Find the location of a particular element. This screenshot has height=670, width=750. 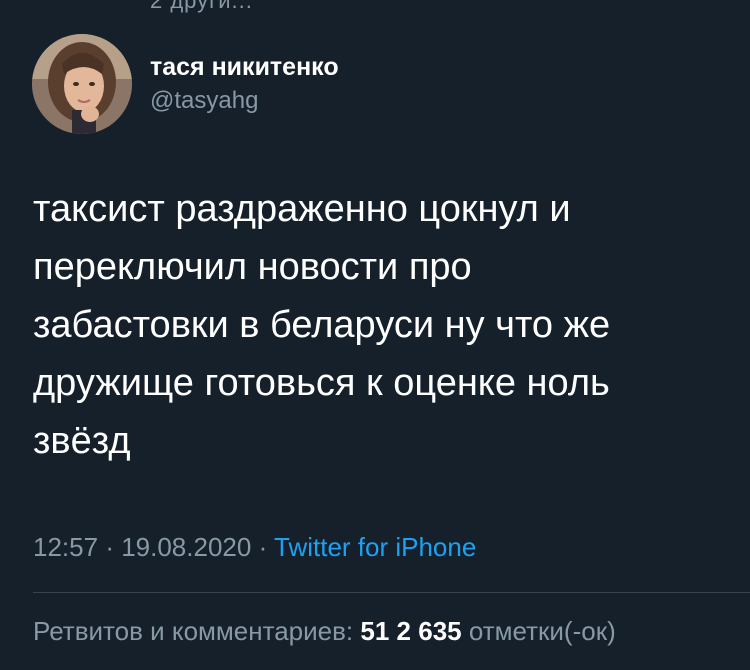

tweet-source-link: Twitter for iPhone is located at coordinates (375, 547).